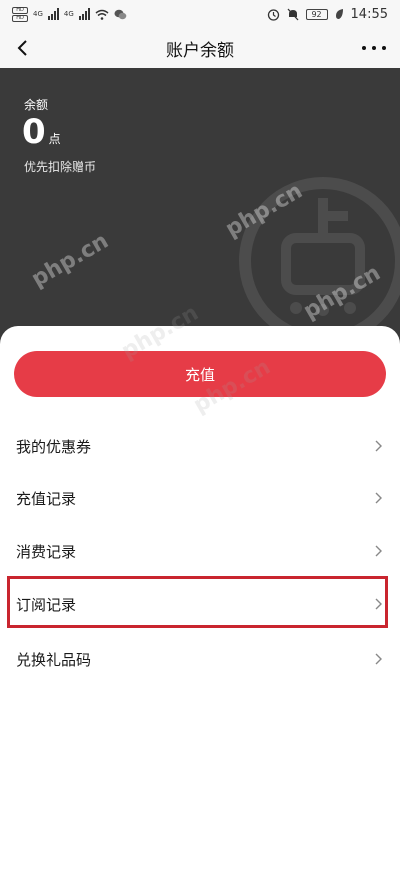 The width and height of the screenshot is (400, 888). I want to click on wifi-icon, so click(102, 14).